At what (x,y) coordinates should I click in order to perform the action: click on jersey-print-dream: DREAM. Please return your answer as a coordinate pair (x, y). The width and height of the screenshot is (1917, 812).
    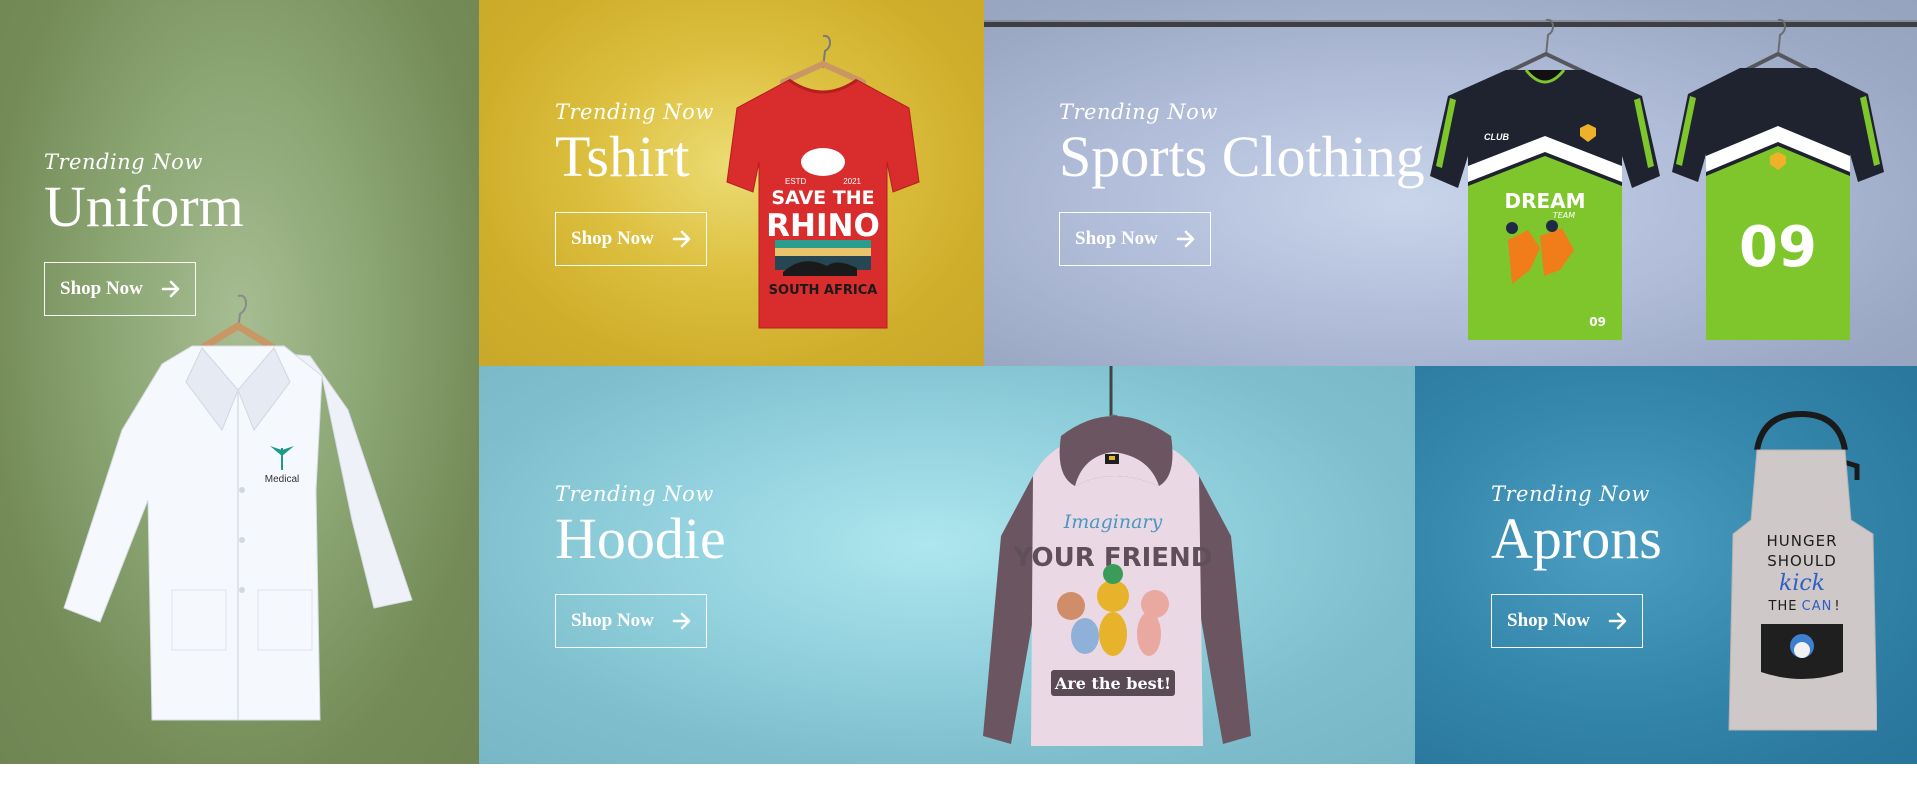
    Looking at the image, I should click on (1544, 201).